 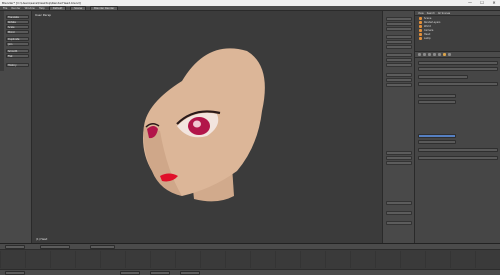 What do you see at coordinates (434, 54) in the screenshot?
I see `object-icon` at bounding box center [434, 54].